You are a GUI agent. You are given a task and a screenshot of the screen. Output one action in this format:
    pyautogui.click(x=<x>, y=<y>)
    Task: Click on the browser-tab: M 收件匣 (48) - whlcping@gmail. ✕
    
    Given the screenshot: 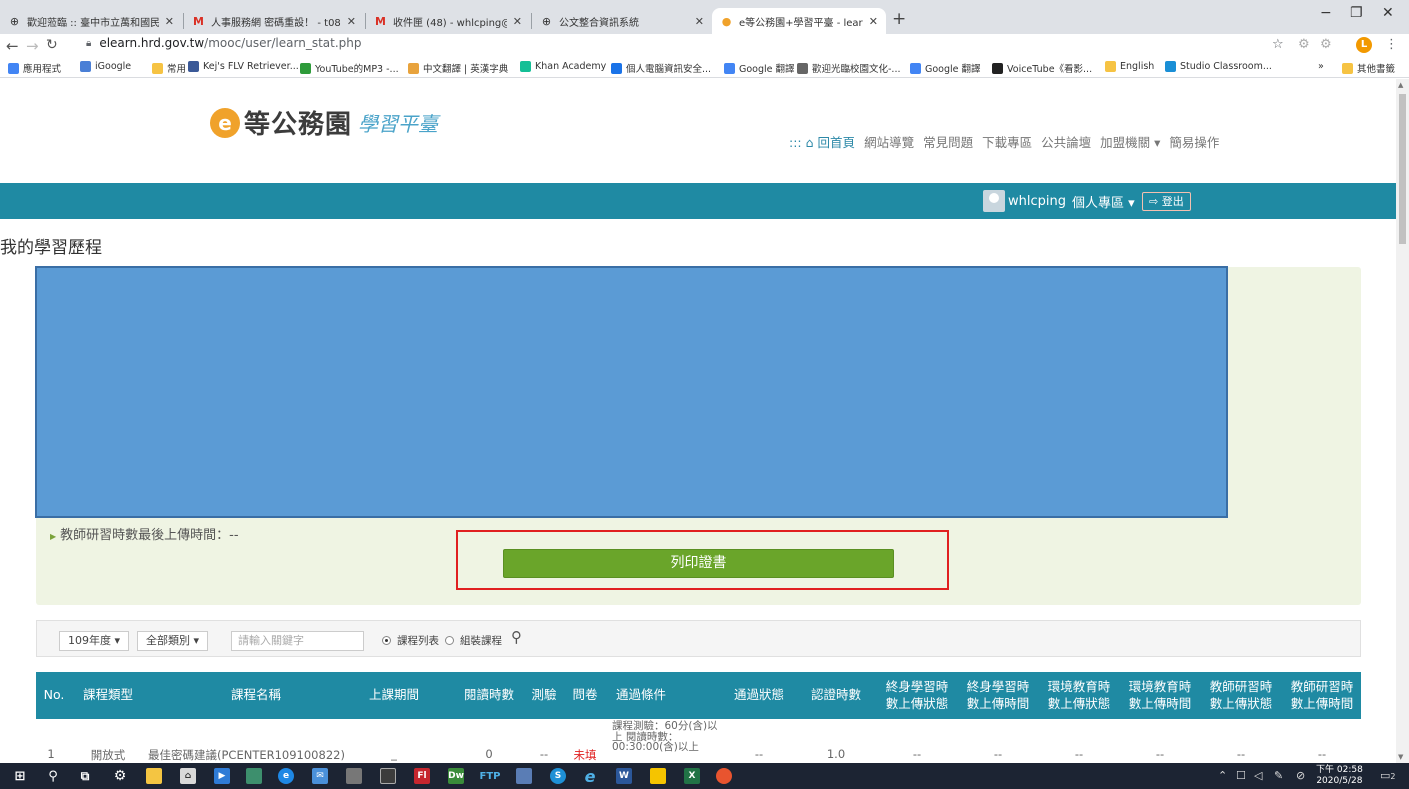 What is the action you would take?
    pyautogui.click(x=448, y=21)
    